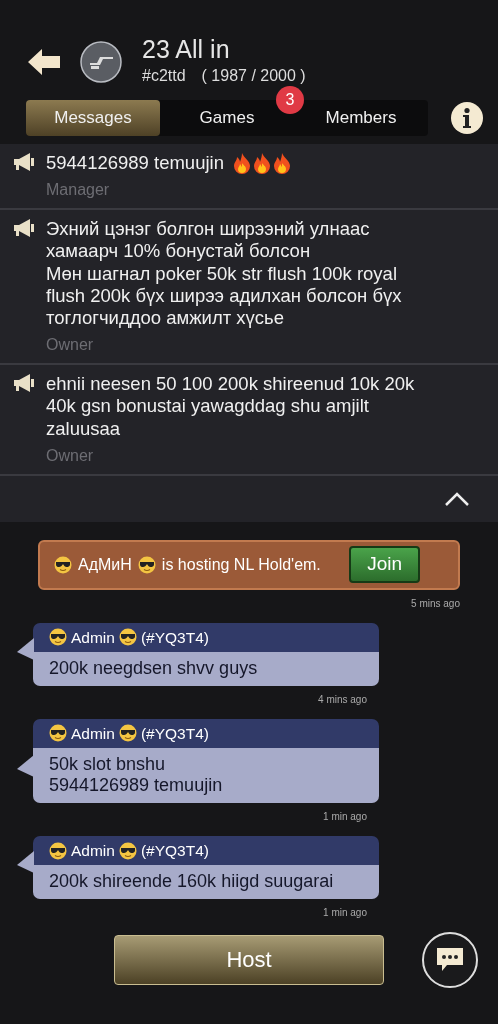  I want to click on club-title: 23 All in, so click(186, 50).